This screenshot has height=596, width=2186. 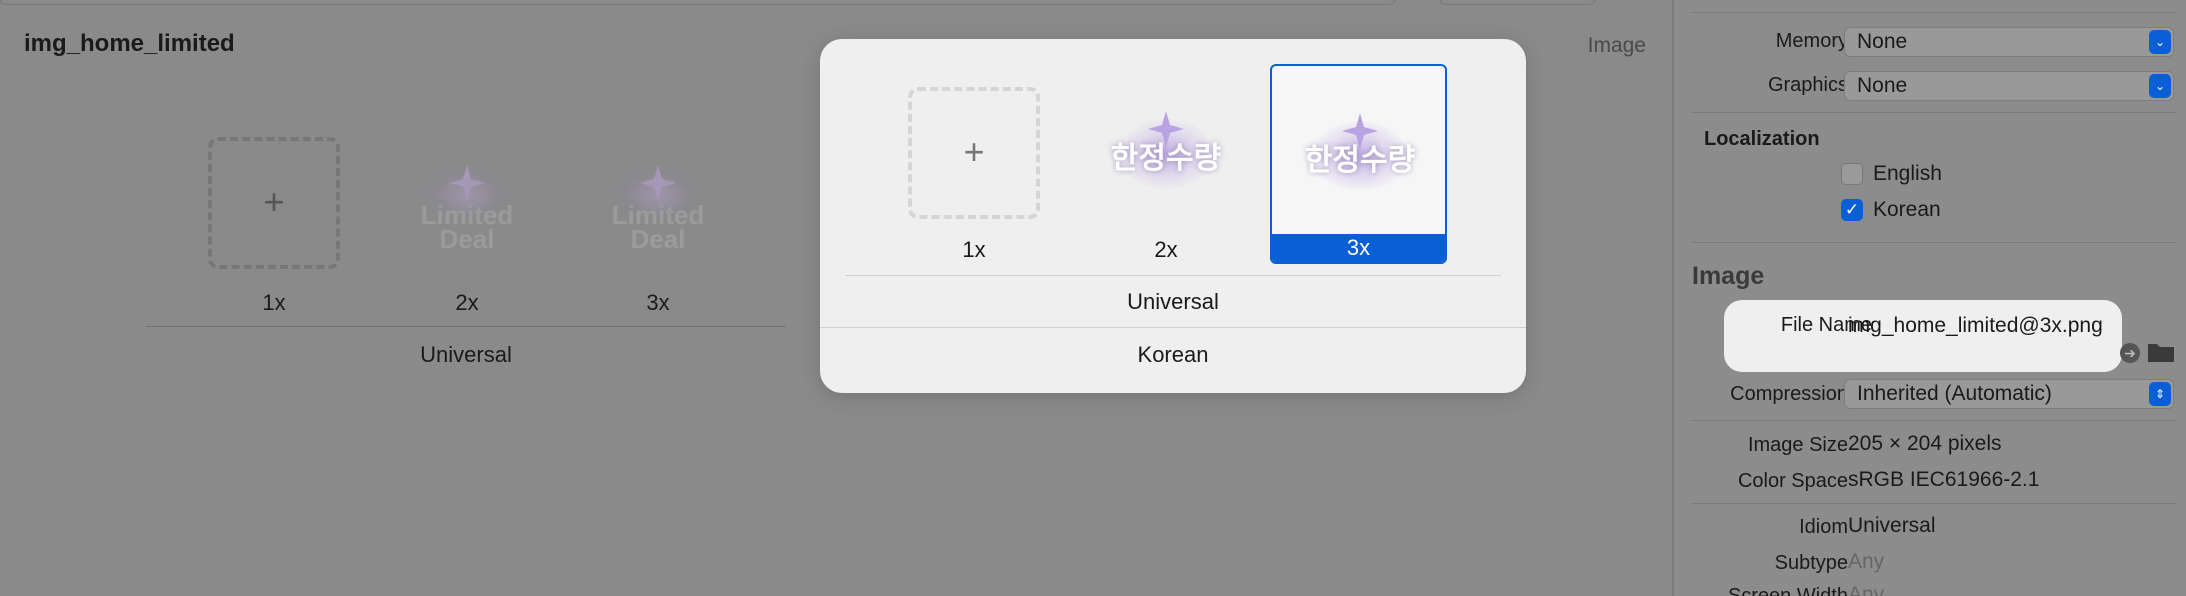 I want to click on idiom-value: Universal, so click(x=1892, y=525).